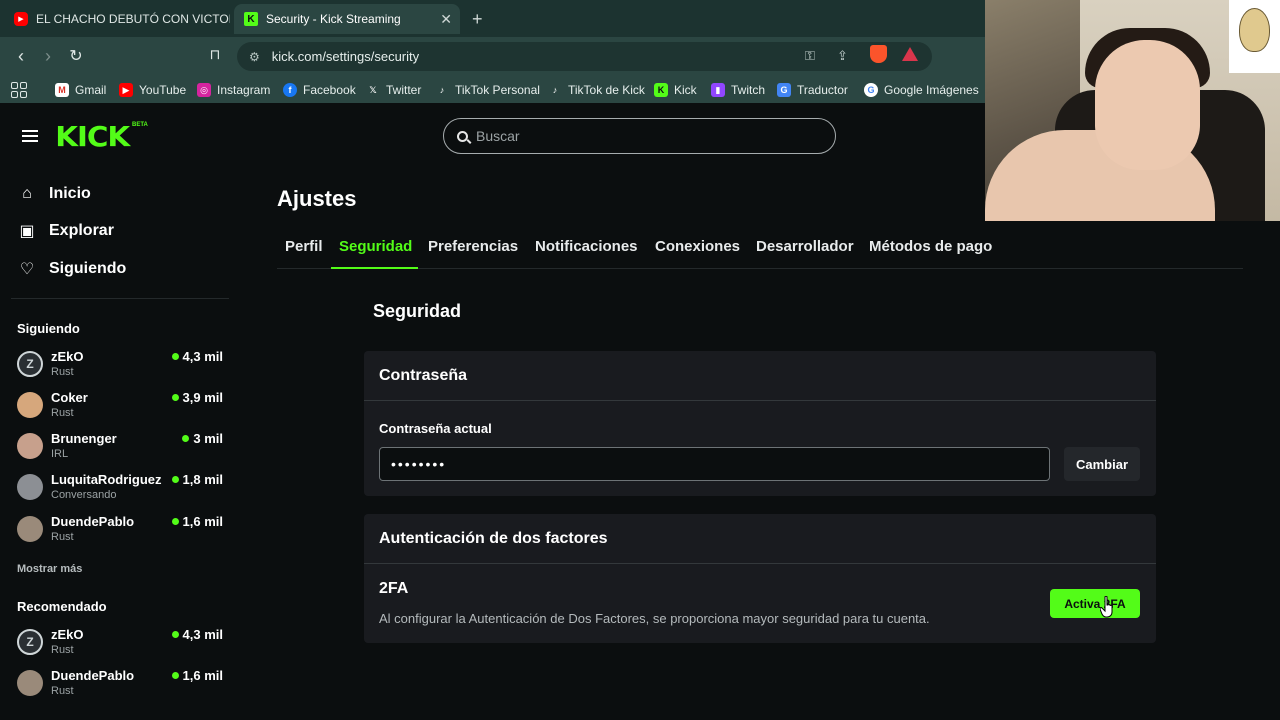 This screenshot has height=720, width=1280. I want to click on youtube-icon: ▶, so click(126, 90).